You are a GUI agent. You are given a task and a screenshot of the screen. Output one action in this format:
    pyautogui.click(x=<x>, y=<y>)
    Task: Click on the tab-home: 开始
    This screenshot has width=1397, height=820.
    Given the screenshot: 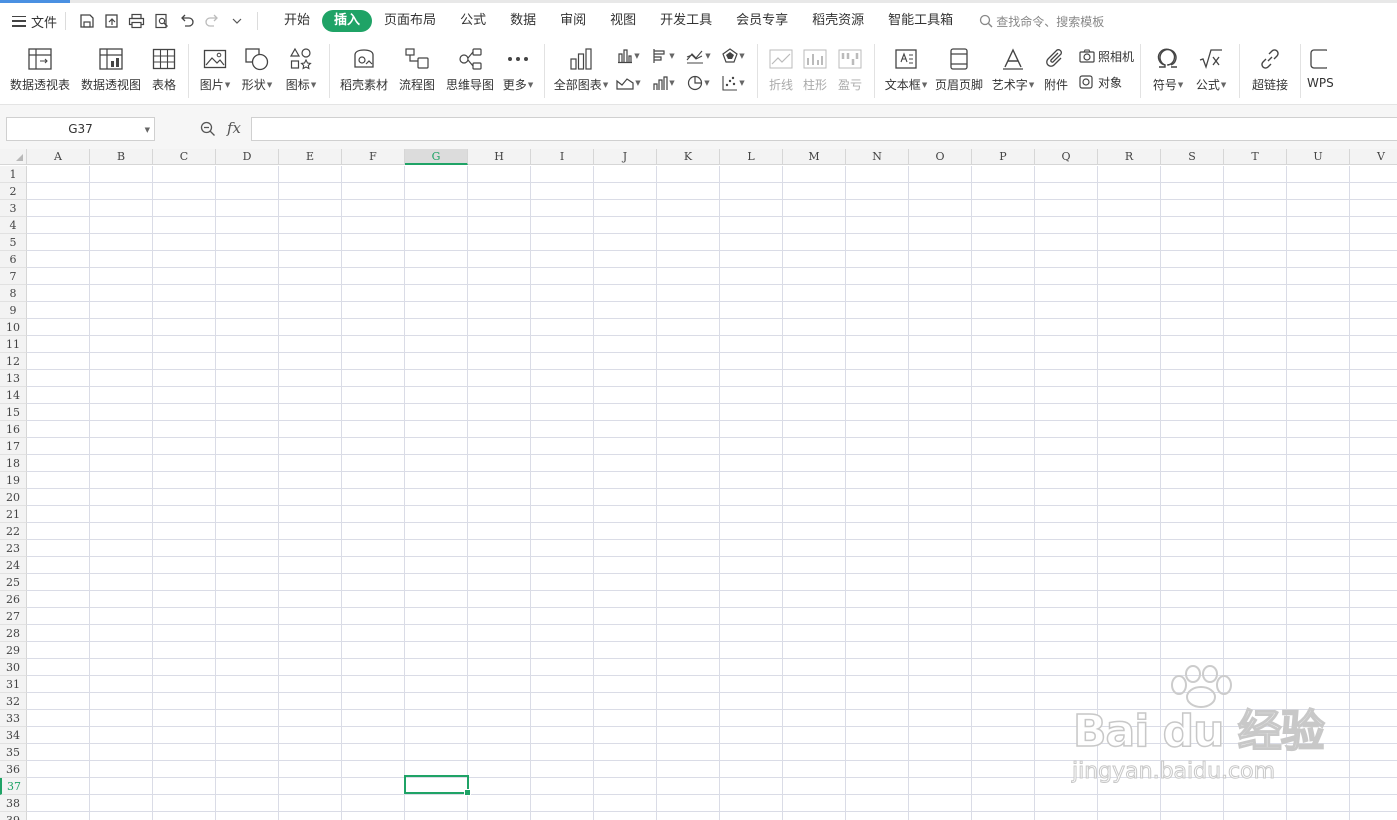 What is the action you would take?
    pyautogui.click(x=297, y=21)
    